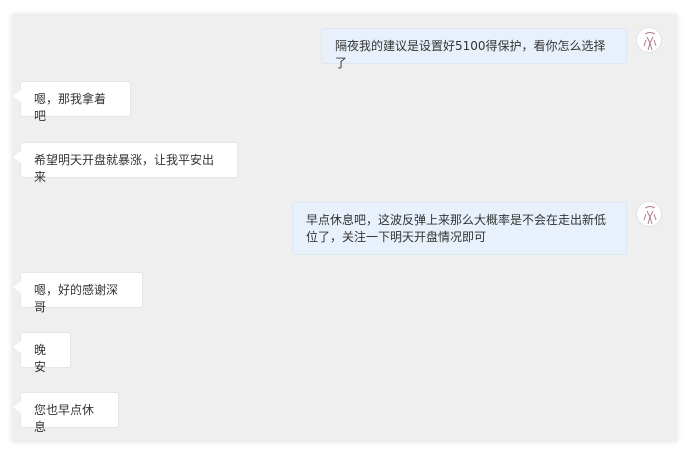  I want to click on message-text: 隔夜我的建议是设置好5100得保护，看你怎么选择了, so click(470, 54).